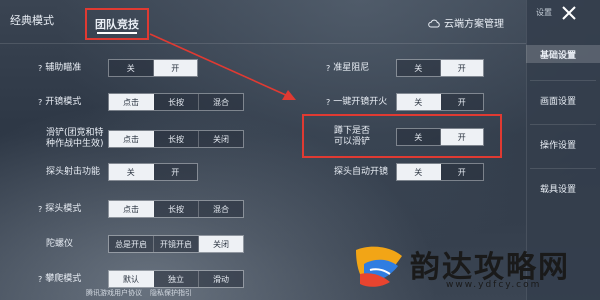 Image resolution: width=600 pixels, height=300 pixels. Describe the element at coordinates (563, 54) in the screenshot. I see `sidebar-item-basic: 基础设置` at that location.